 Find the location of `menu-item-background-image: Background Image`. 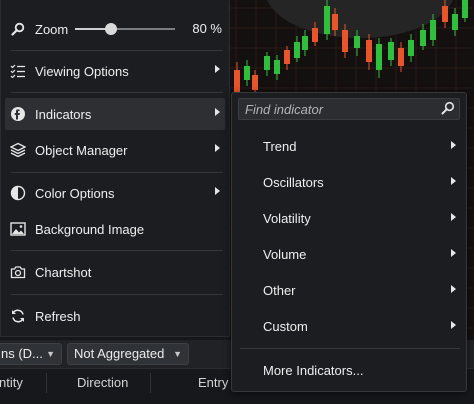

menu-item-background-image: Background Image is located at coordinates (115, 229).